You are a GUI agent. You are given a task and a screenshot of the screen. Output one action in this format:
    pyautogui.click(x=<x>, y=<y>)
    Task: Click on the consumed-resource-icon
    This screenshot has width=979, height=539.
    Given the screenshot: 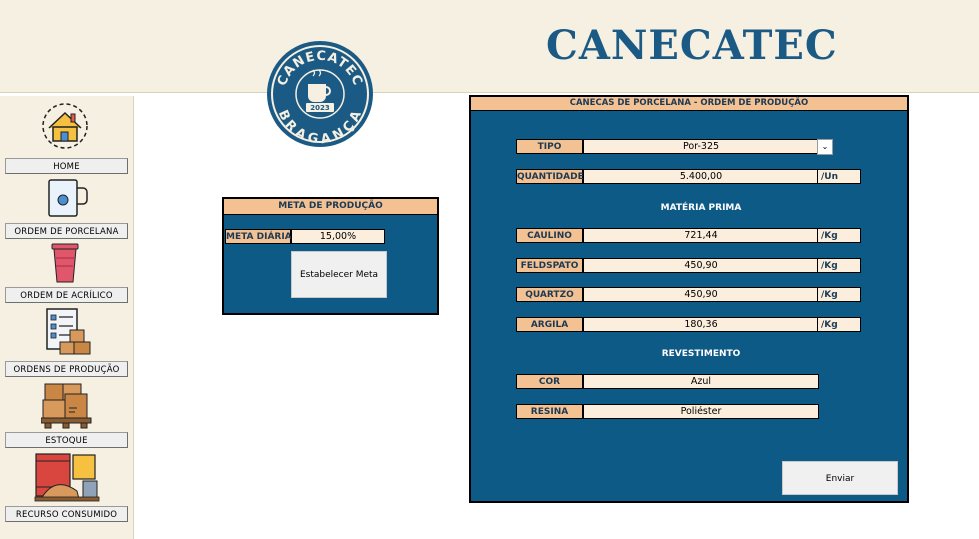 What is the action you would take?
    pyautogui.click(x=67, y=477)
    